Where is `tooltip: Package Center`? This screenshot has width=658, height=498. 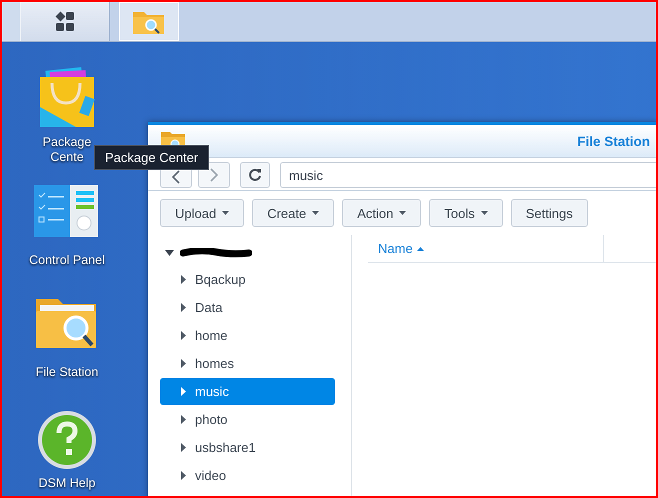
tooltip: Package Center is located at coordinates (152, 157).